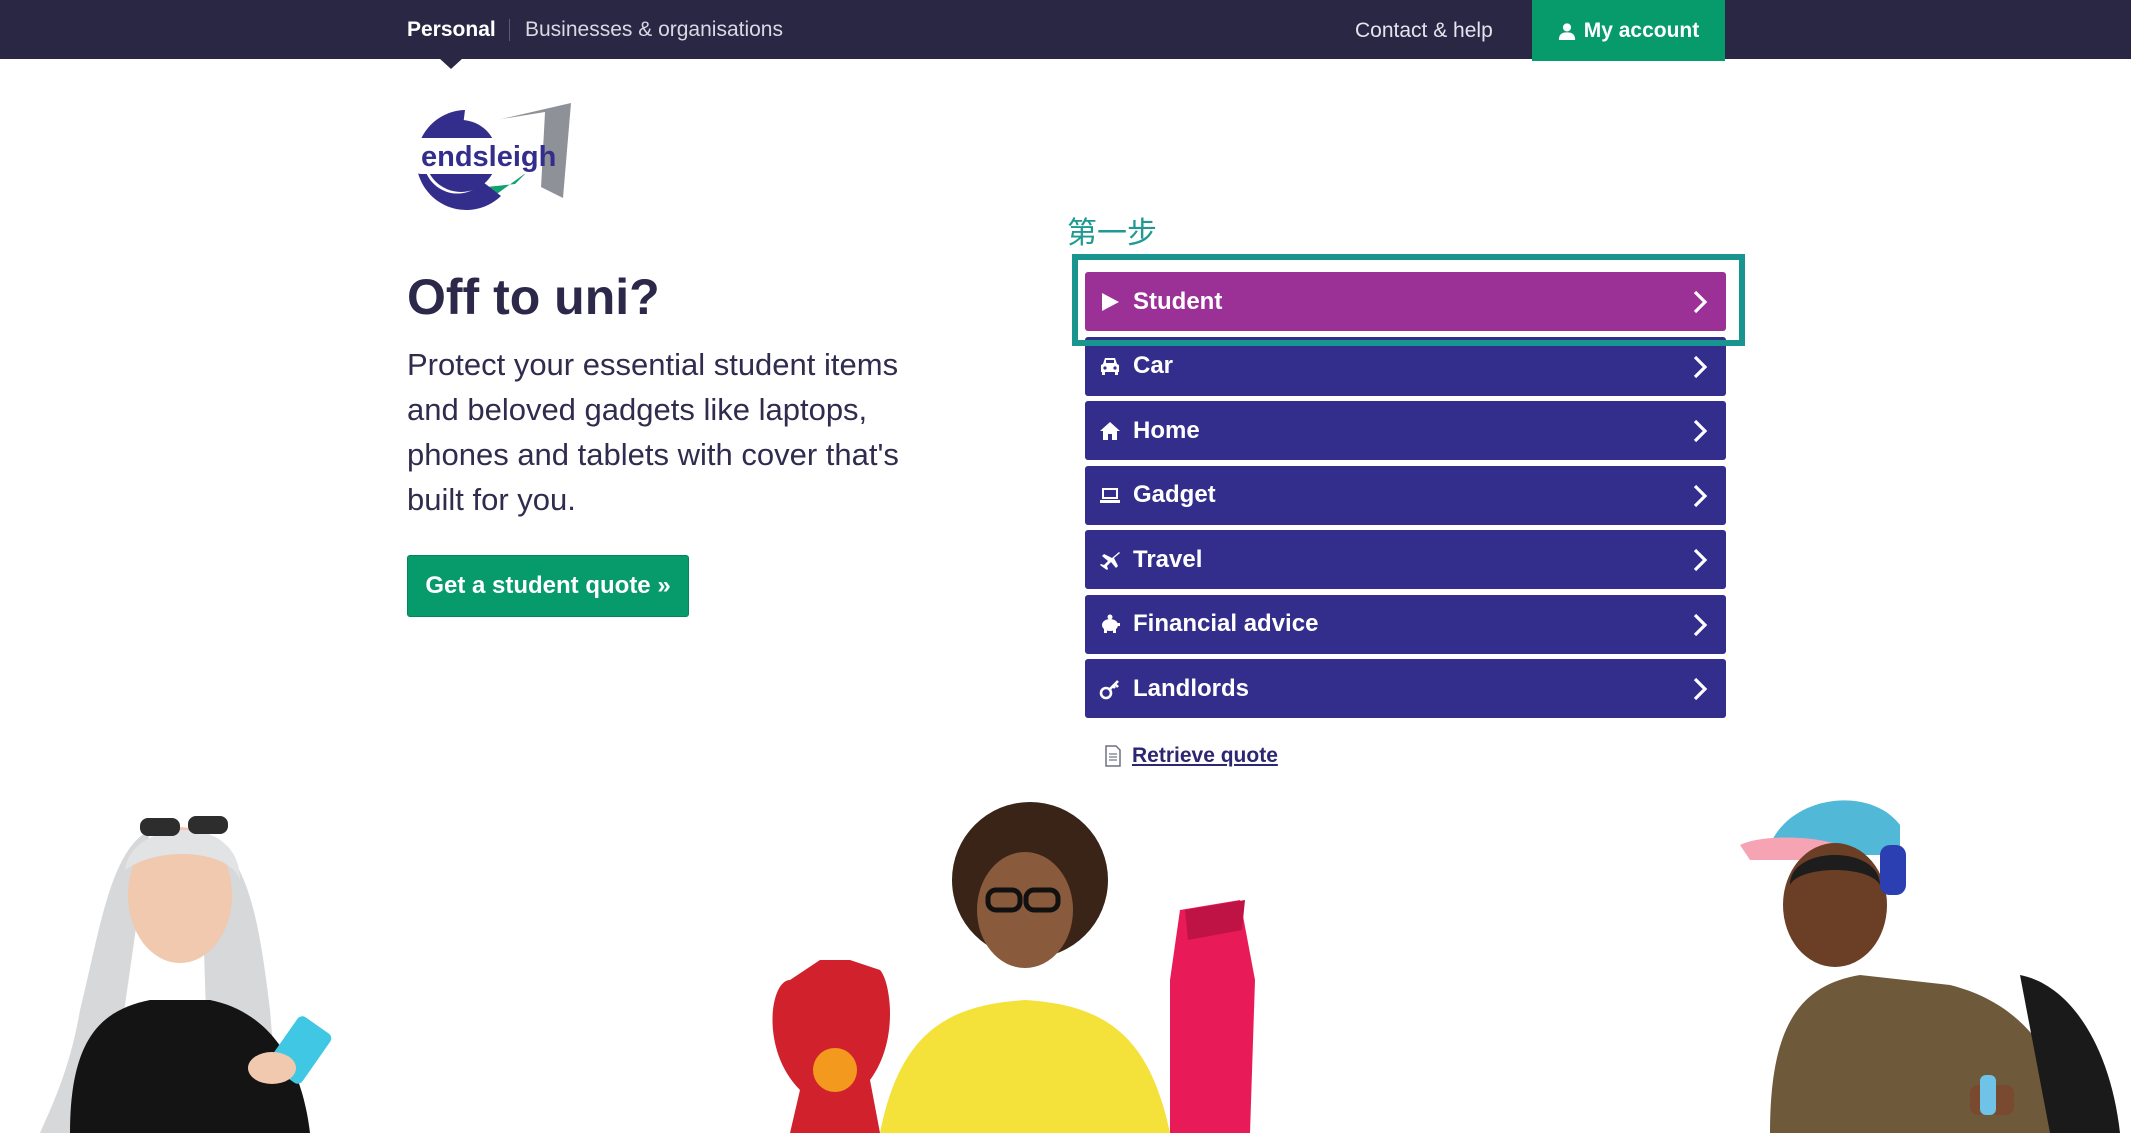  I want to click on car-icon, so click(1110, 366).